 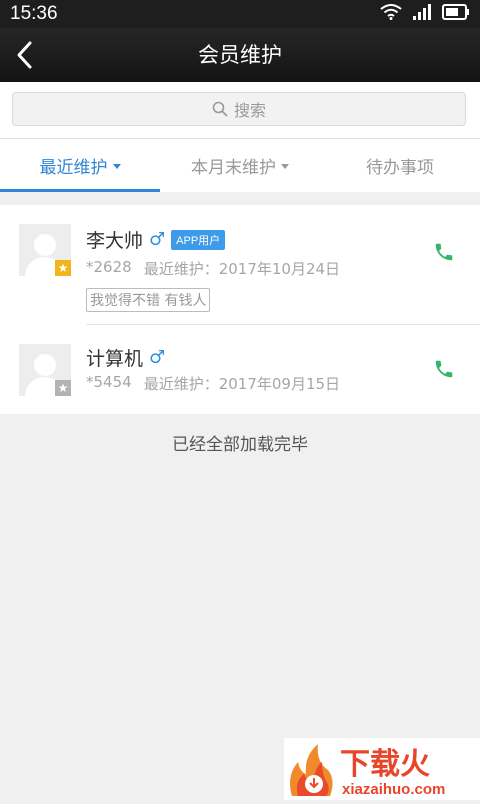 I want to click on search-input: 搜索, so click(x=239, y=109).